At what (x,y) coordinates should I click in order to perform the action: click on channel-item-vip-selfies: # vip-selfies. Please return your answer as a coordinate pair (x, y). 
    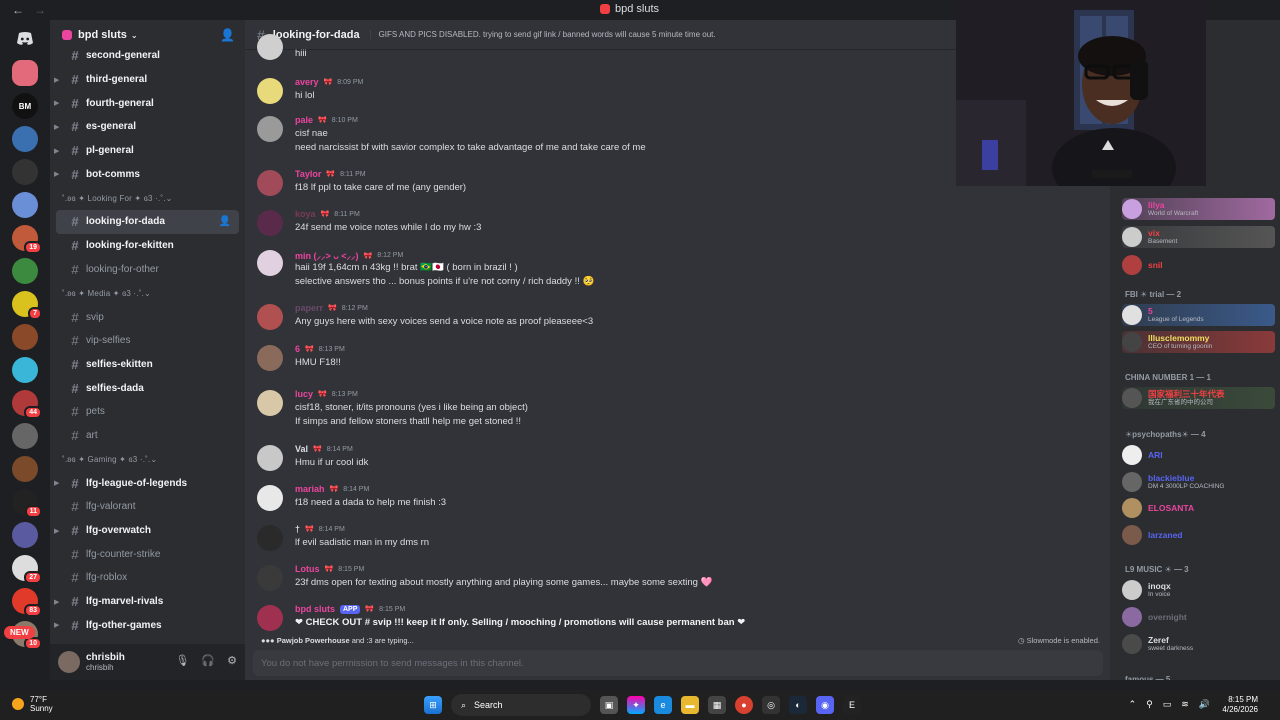
    Looking at the image, I should click on (147, 341).